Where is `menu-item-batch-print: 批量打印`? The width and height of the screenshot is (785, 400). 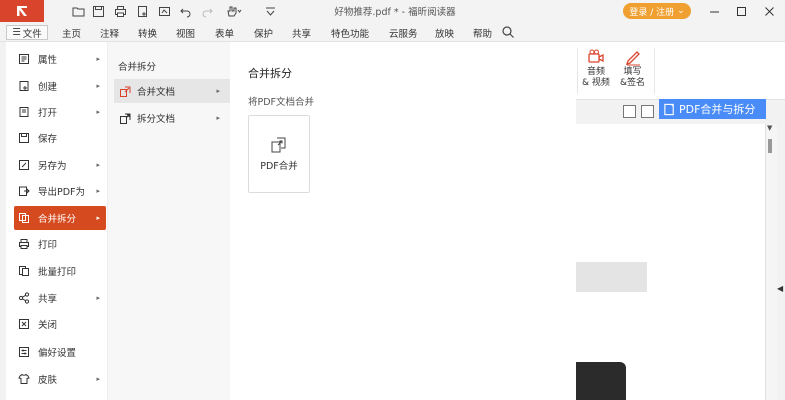
menu-item-batch-print: 批量打印 is located at coordinates (60, 271).